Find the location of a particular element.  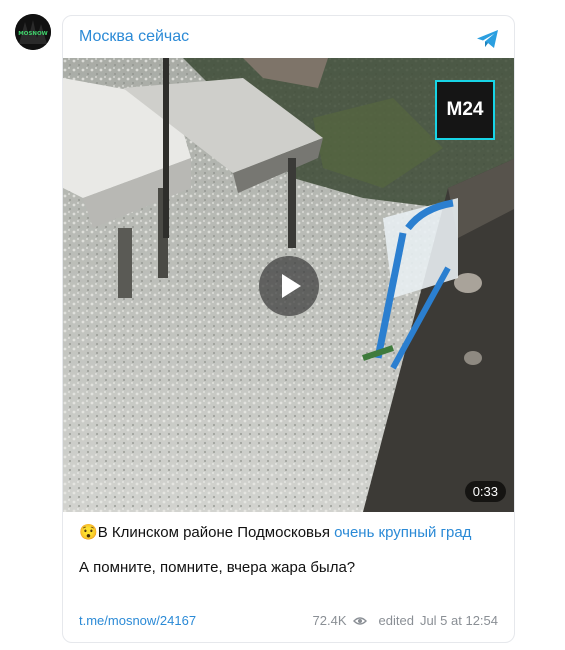

play-icon is located at coordinates (291, 286).